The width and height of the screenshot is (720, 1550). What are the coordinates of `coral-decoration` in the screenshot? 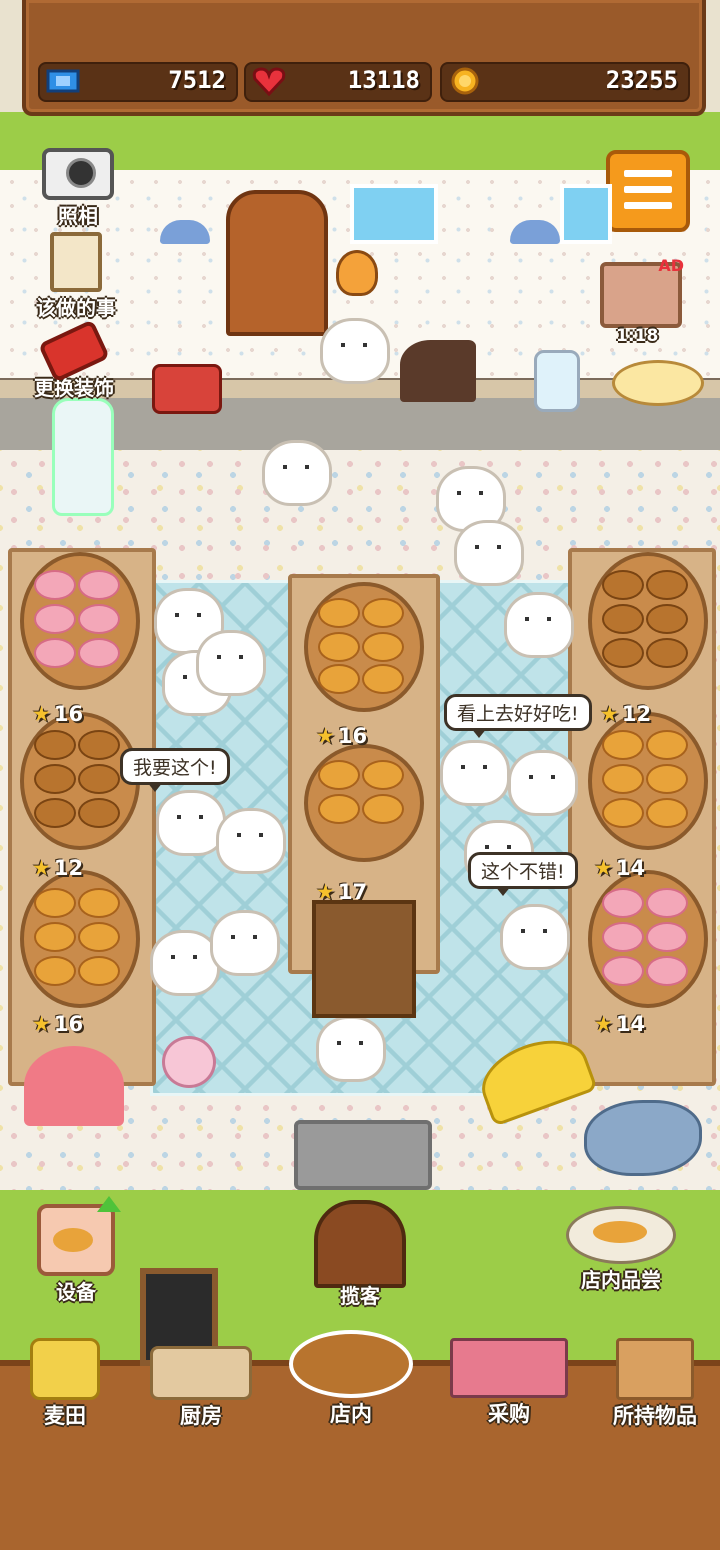 It's located at (74, 1086).